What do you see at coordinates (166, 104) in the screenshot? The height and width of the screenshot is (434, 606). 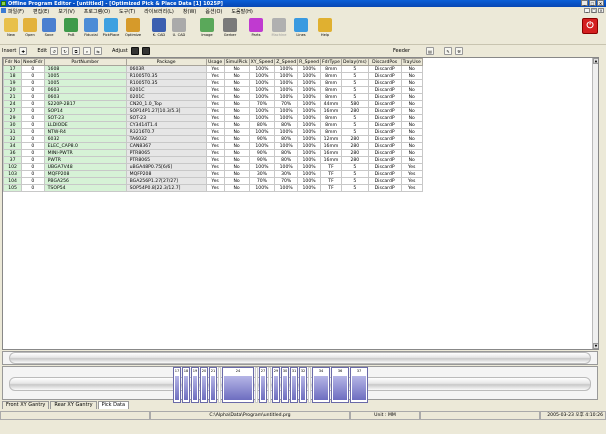 I see `table-cell: CN20_1.0_Top` at bounding box center [166, 104].